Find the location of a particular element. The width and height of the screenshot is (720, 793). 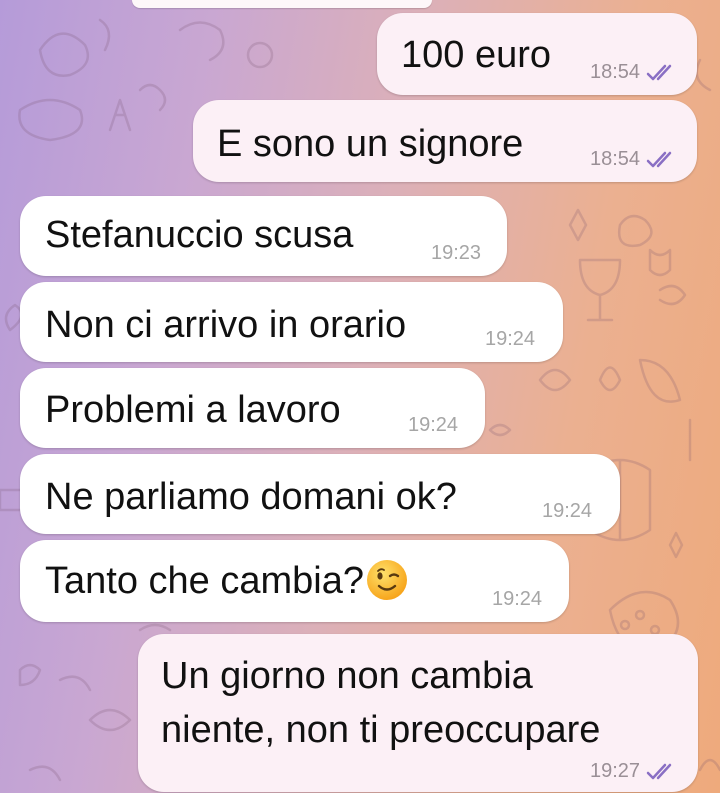

message-bubble-incoming: Ne parliamo domani ok? 19:24 is located at coordinates (320, 494).